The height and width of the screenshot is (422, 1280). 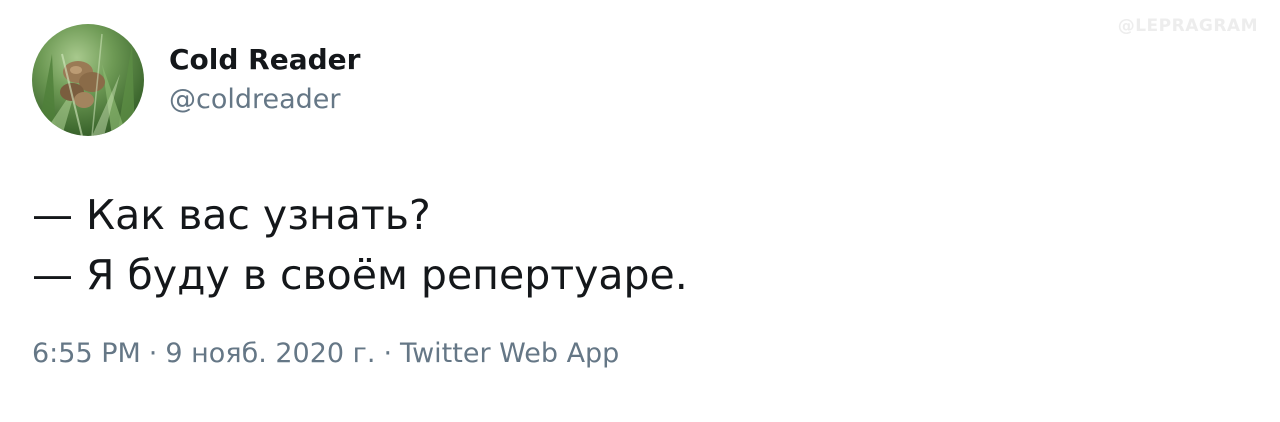 I want to click on tweet-date: 9 нояб. 2020 г., so click(x=270, y=353).